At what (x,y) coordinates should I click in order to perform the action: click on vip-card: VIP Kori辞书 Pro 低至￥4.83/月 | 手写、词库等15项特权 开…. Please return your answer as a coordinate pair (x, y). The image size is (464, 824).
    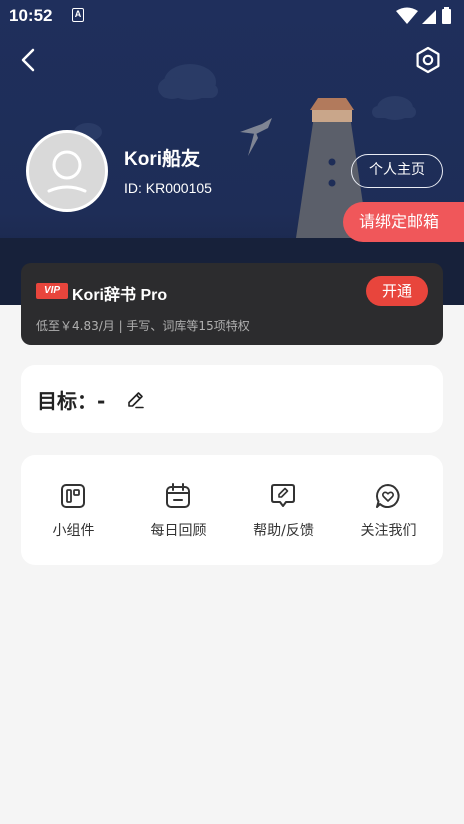
    Looking at the image, I should click on (232, 304).